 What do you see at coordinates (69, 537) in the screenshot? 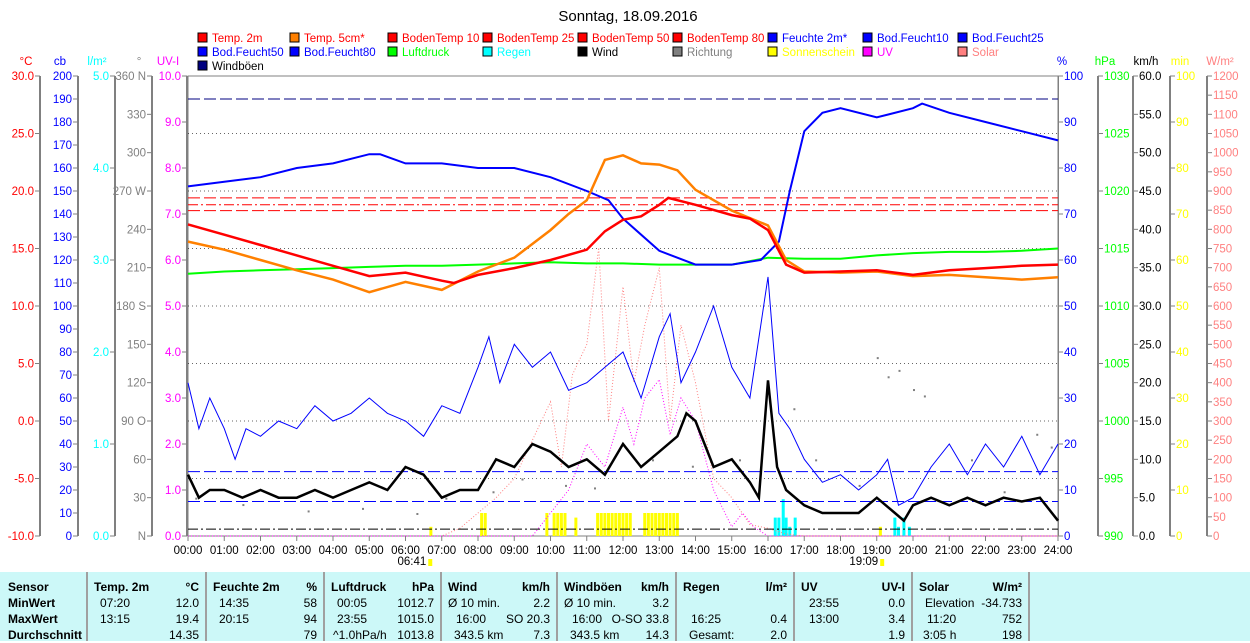
I see `cb-tick-label: 0` at bounding box center [69, 537].